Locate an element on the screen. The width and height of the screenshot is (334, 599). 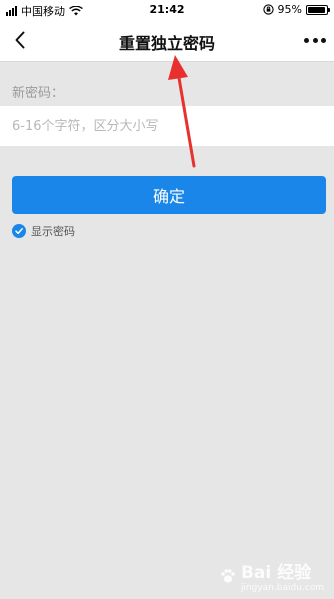
watermark-brand: Bai 经验 is located at coordinates (276, 573).